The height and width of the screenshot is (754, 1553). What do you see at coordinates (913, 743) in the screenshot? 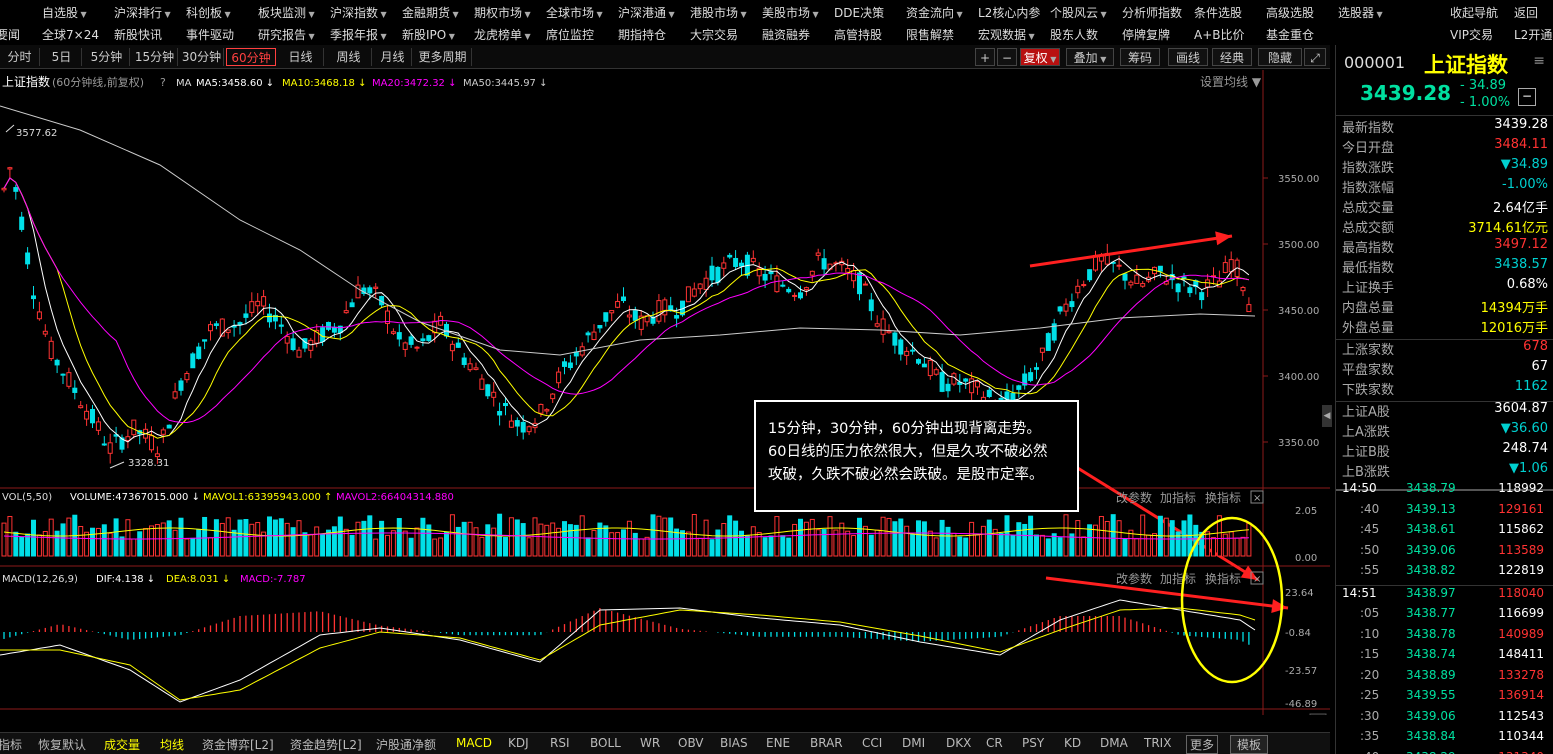
I see `indicator-tab-17: DMI` at bounding box center [913, 743].